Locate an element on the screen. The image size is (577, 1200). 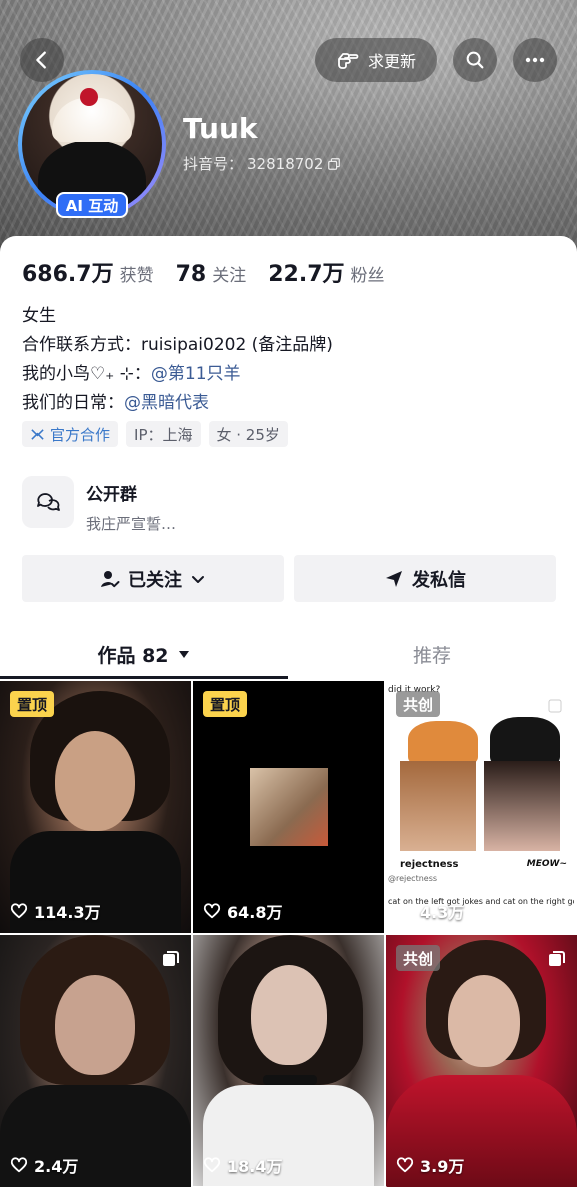
tile-cat-black is located at coordinates (525, 742).